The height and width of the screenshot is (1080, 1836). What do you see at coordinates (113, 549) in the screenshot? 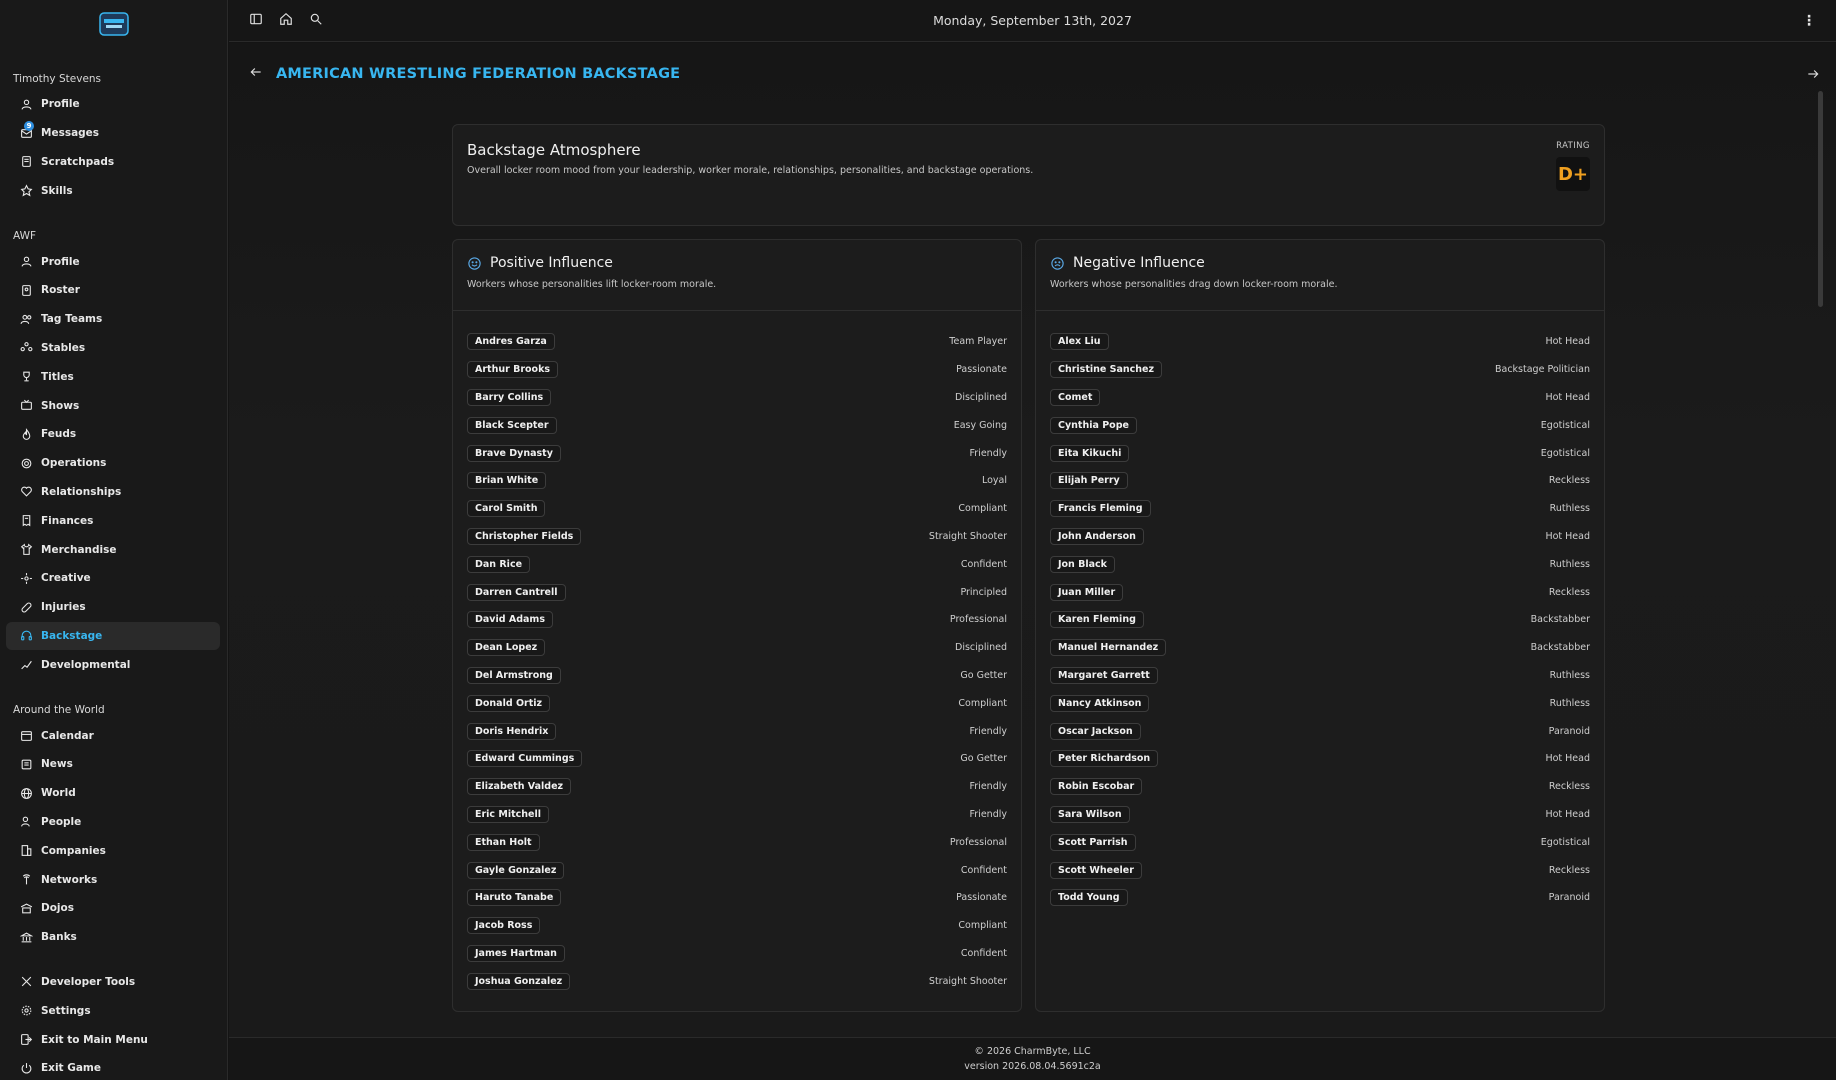
I see `sidebar-item-awf-merchandise: Merchandise` at bounding box center [113, 549].